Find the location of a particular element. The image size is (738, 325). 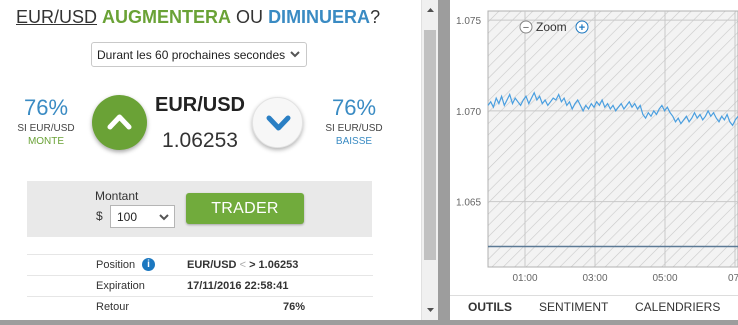

down-percent: 76% is located at coordinates (354, 107).